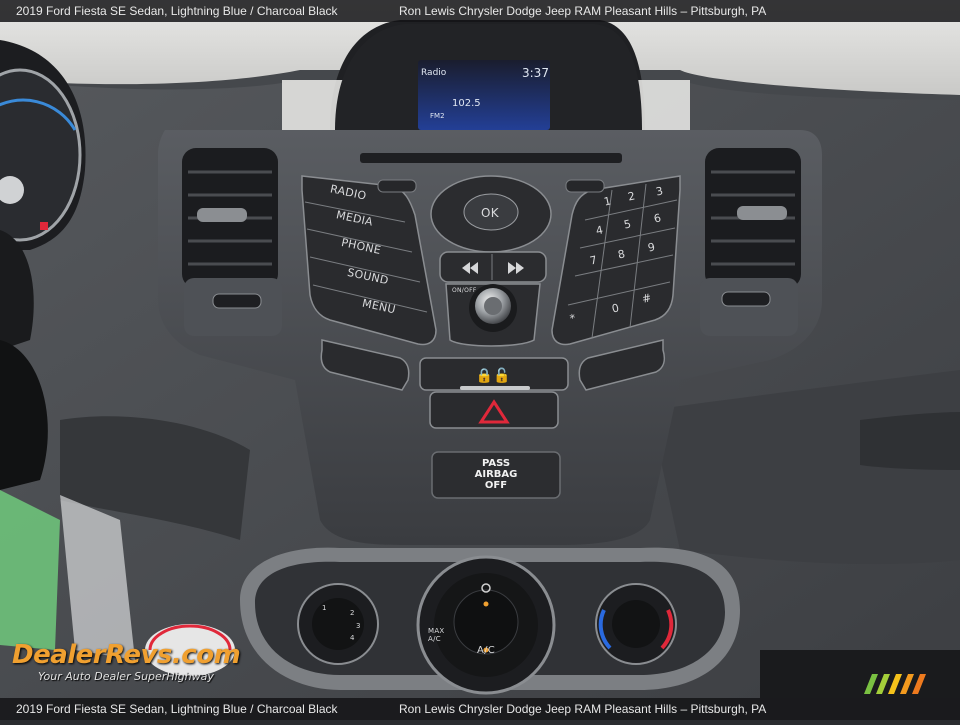  I want to click on fan-speed-knob, so click(338, 624).